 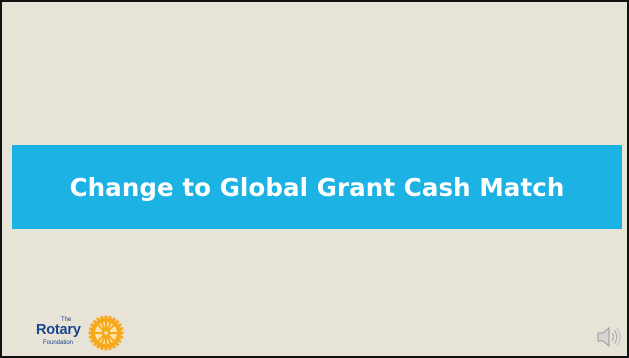 I want to click on rotary-wheel-icon, so click(x=106, y=333).